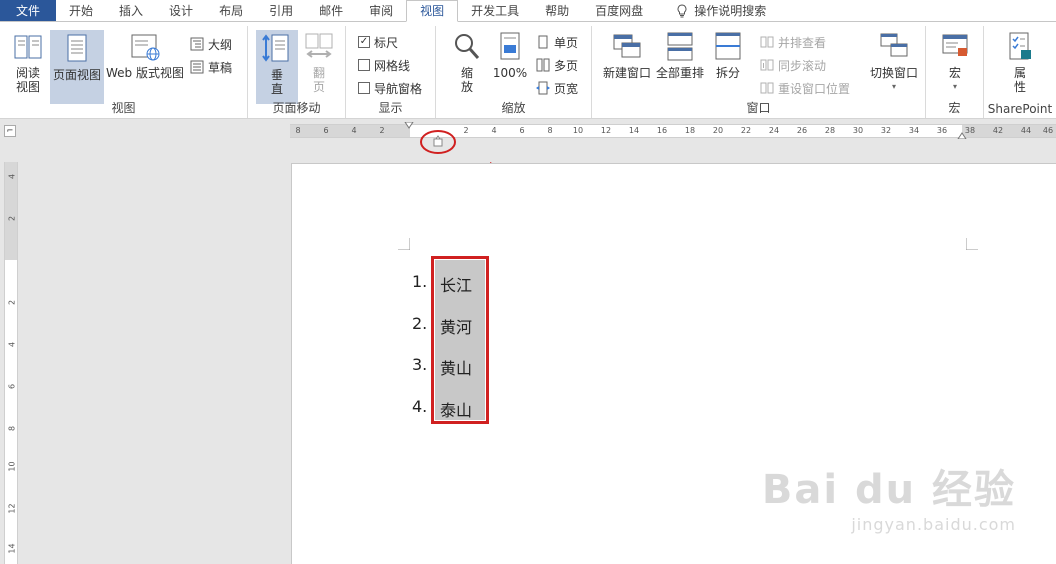 The height and width of the screenshot is (564, 1056). I want to click on side-by-side-button: 并排查看, so click(793, 42).